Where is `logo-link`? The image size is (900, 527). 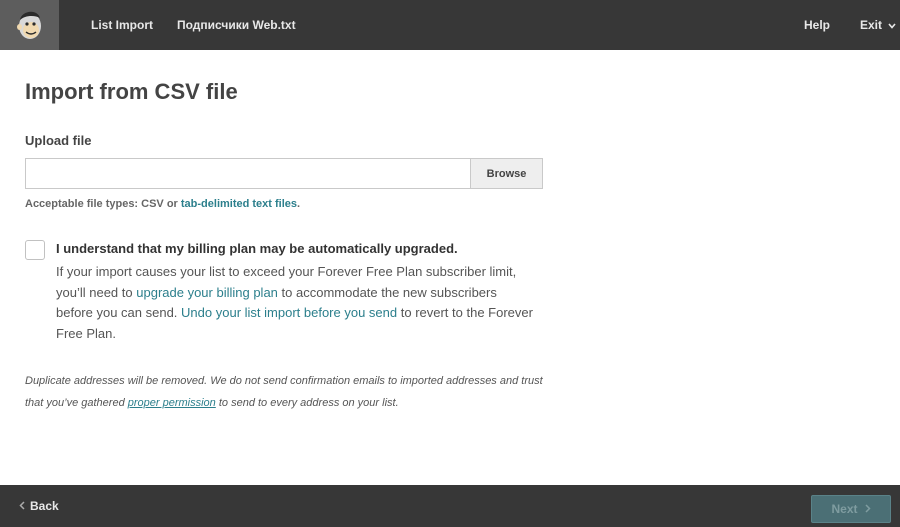 logo-link is located at coordinates (29, 25).